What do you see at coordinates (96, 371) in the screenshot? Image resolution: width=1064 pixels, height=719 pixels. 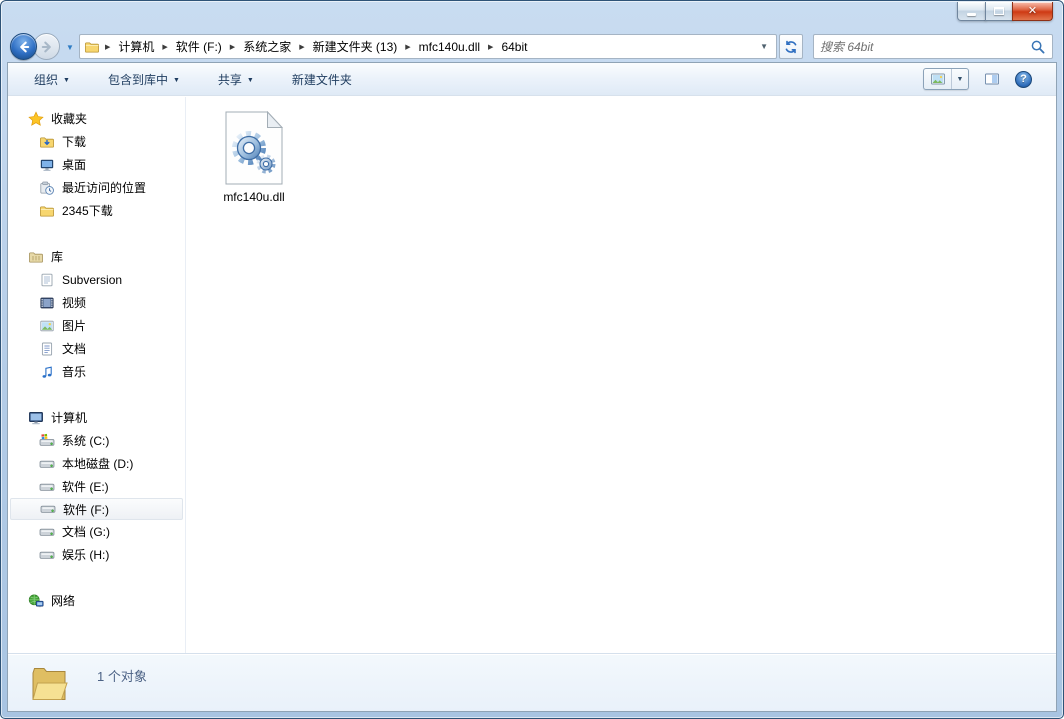 I see `sidebar-item-music: 音乐` at bounding box center [96, 371].